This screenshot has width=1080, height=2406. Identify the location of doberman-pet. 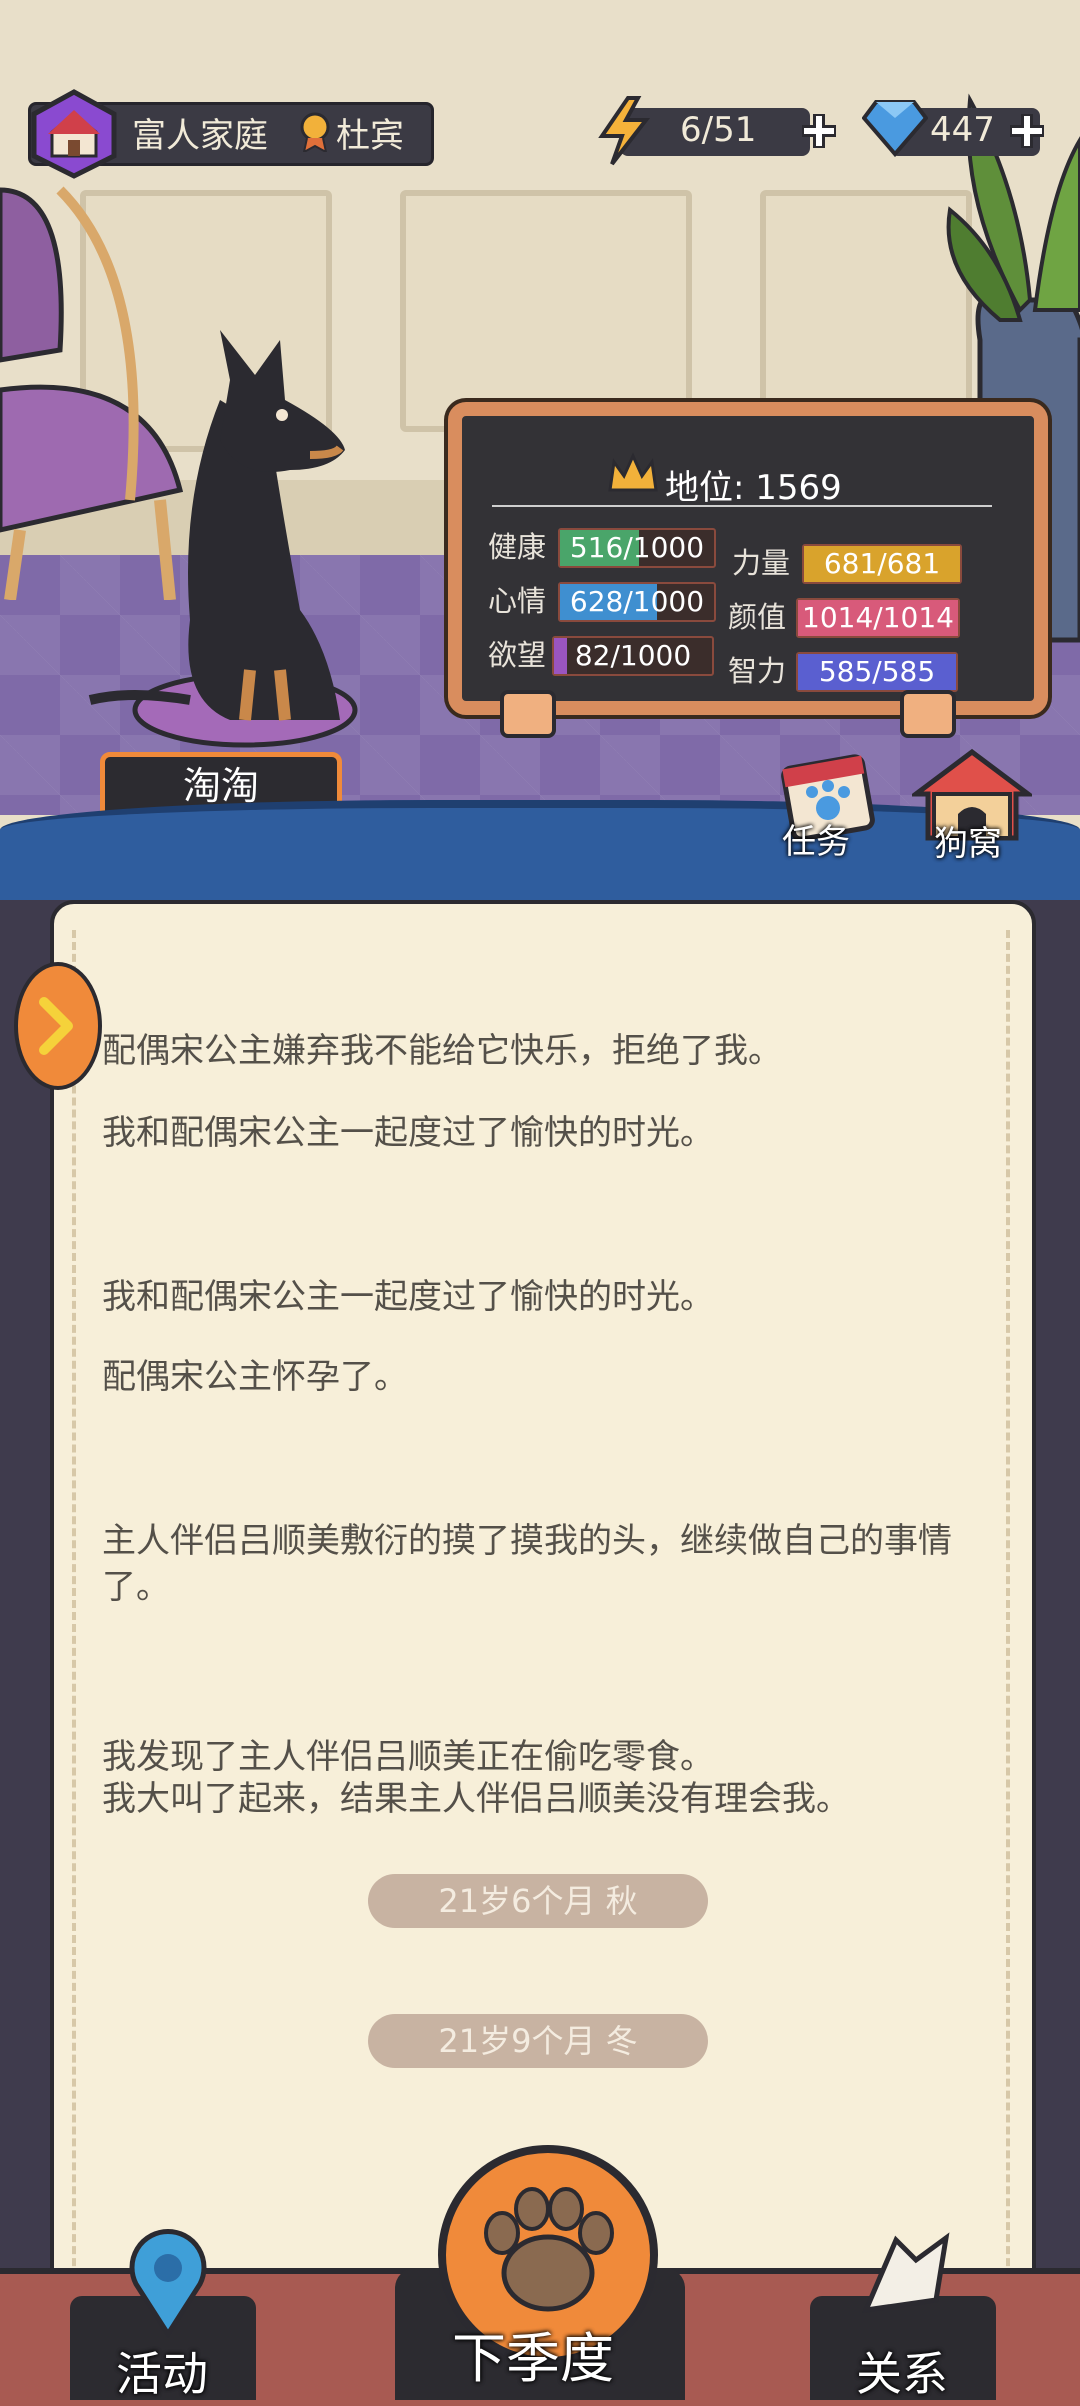
(220, 540).